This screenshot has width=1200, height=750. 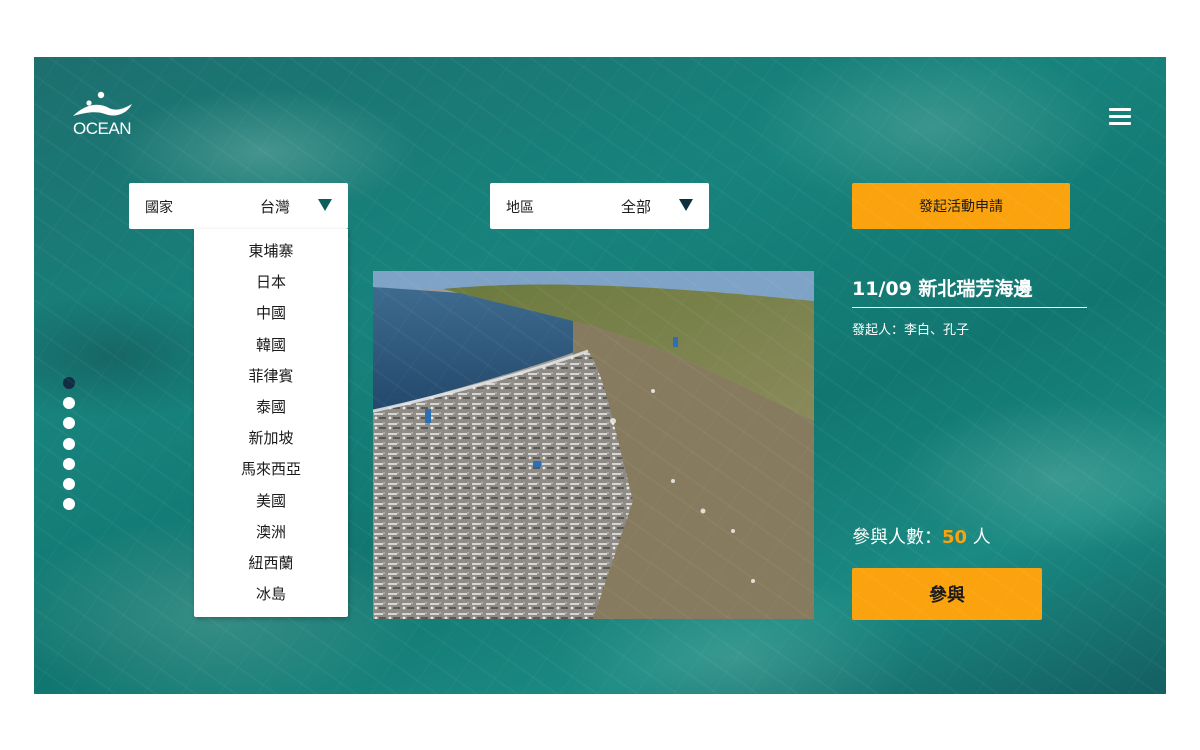 I want to click on event-title: 11/09 新北瑞芳海邊, so click(x=969, y=291).